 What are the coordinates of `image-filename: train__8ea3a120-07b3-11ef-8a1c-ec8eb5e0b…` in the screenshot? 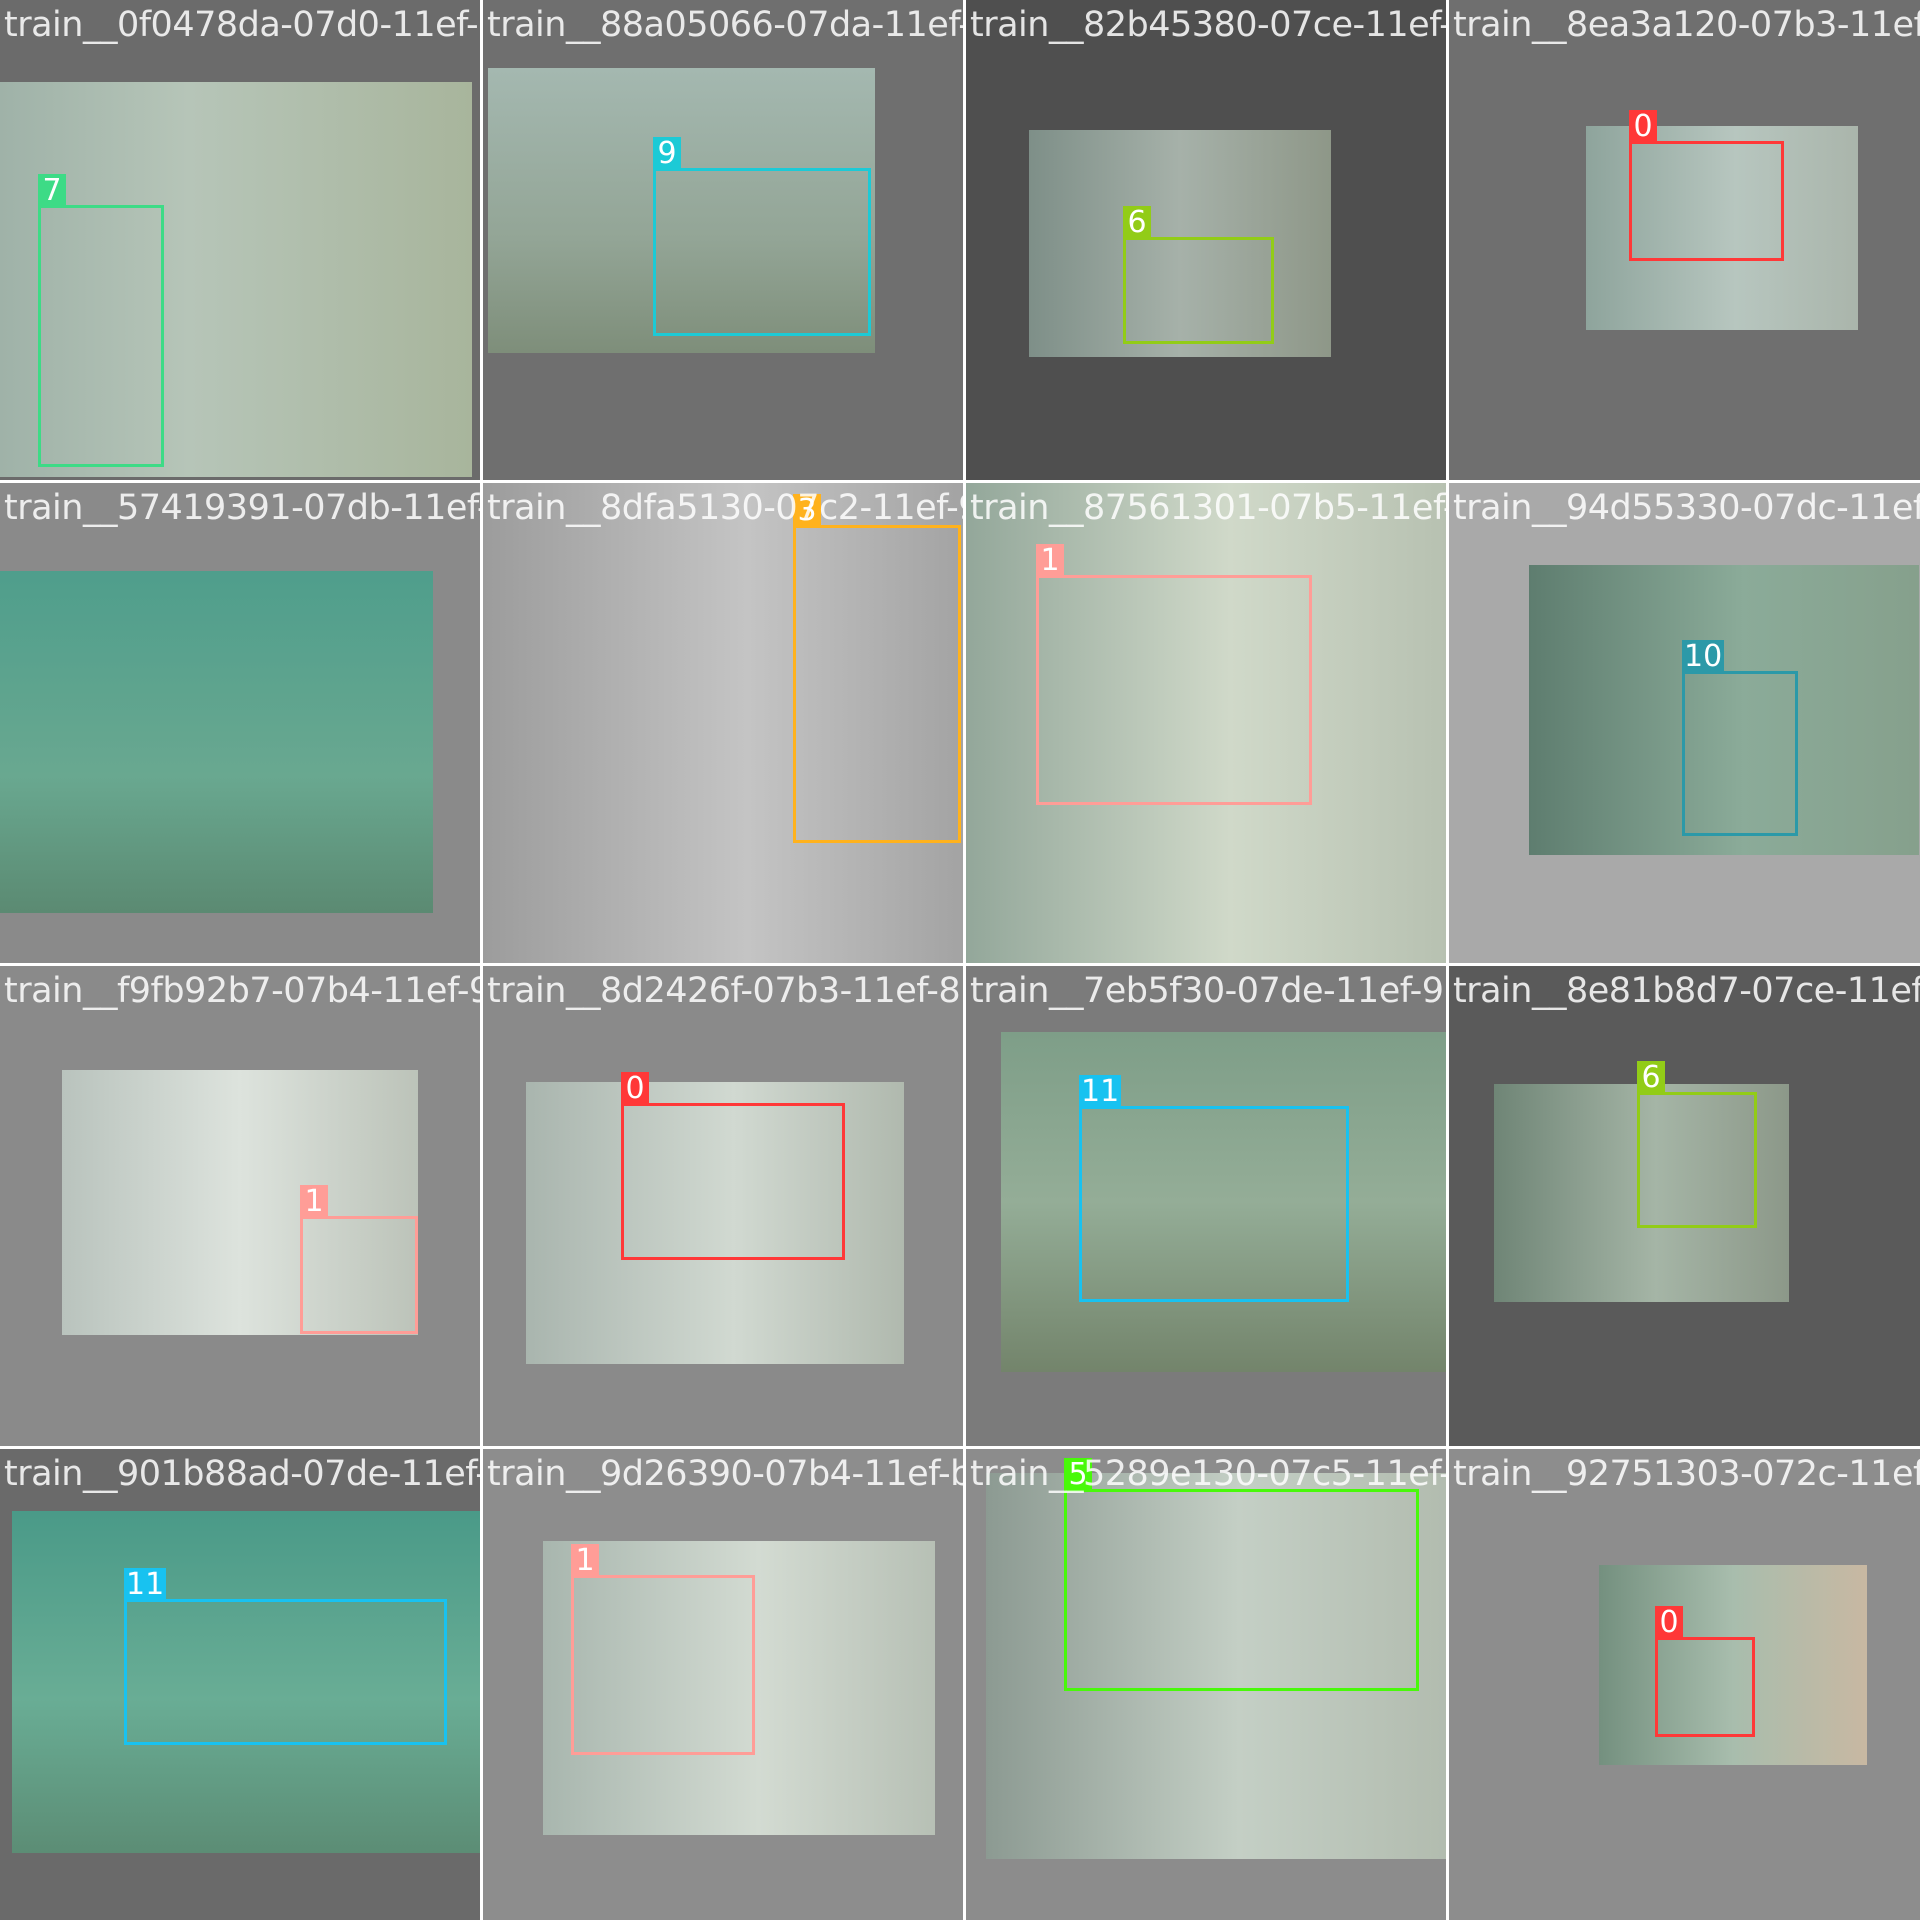 It's located at (1686, 25).